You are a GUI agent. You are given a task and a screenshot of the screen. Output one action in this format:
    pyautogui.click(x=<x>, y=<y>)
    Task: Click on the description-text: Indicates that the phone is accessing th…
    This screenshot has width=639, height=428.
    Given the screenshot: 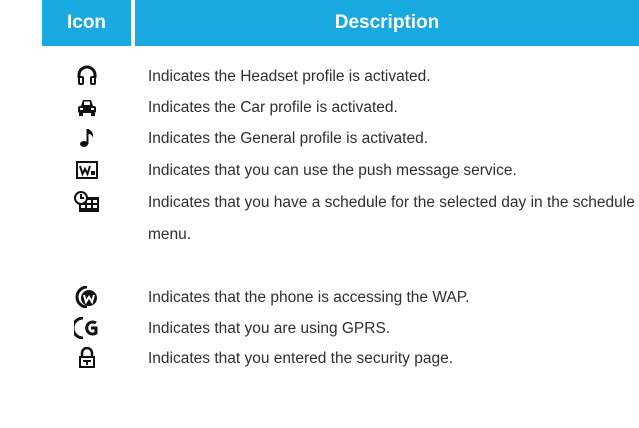 What is the action you would take?
    pyautogui.click(x=309, y=297)
    